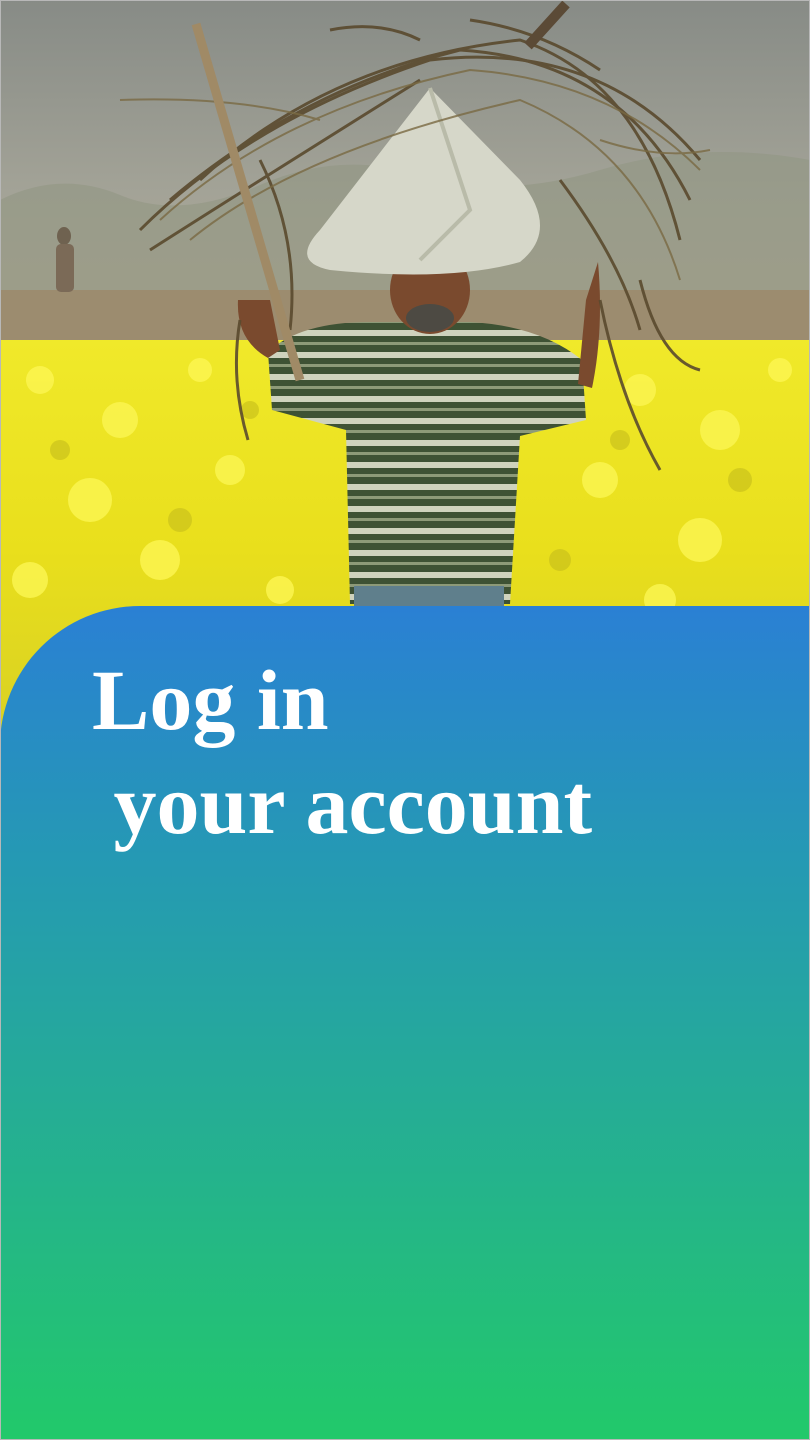 The image size is (810, 1440). I want to click on login-title-line1: Log in, so click(210, 700).